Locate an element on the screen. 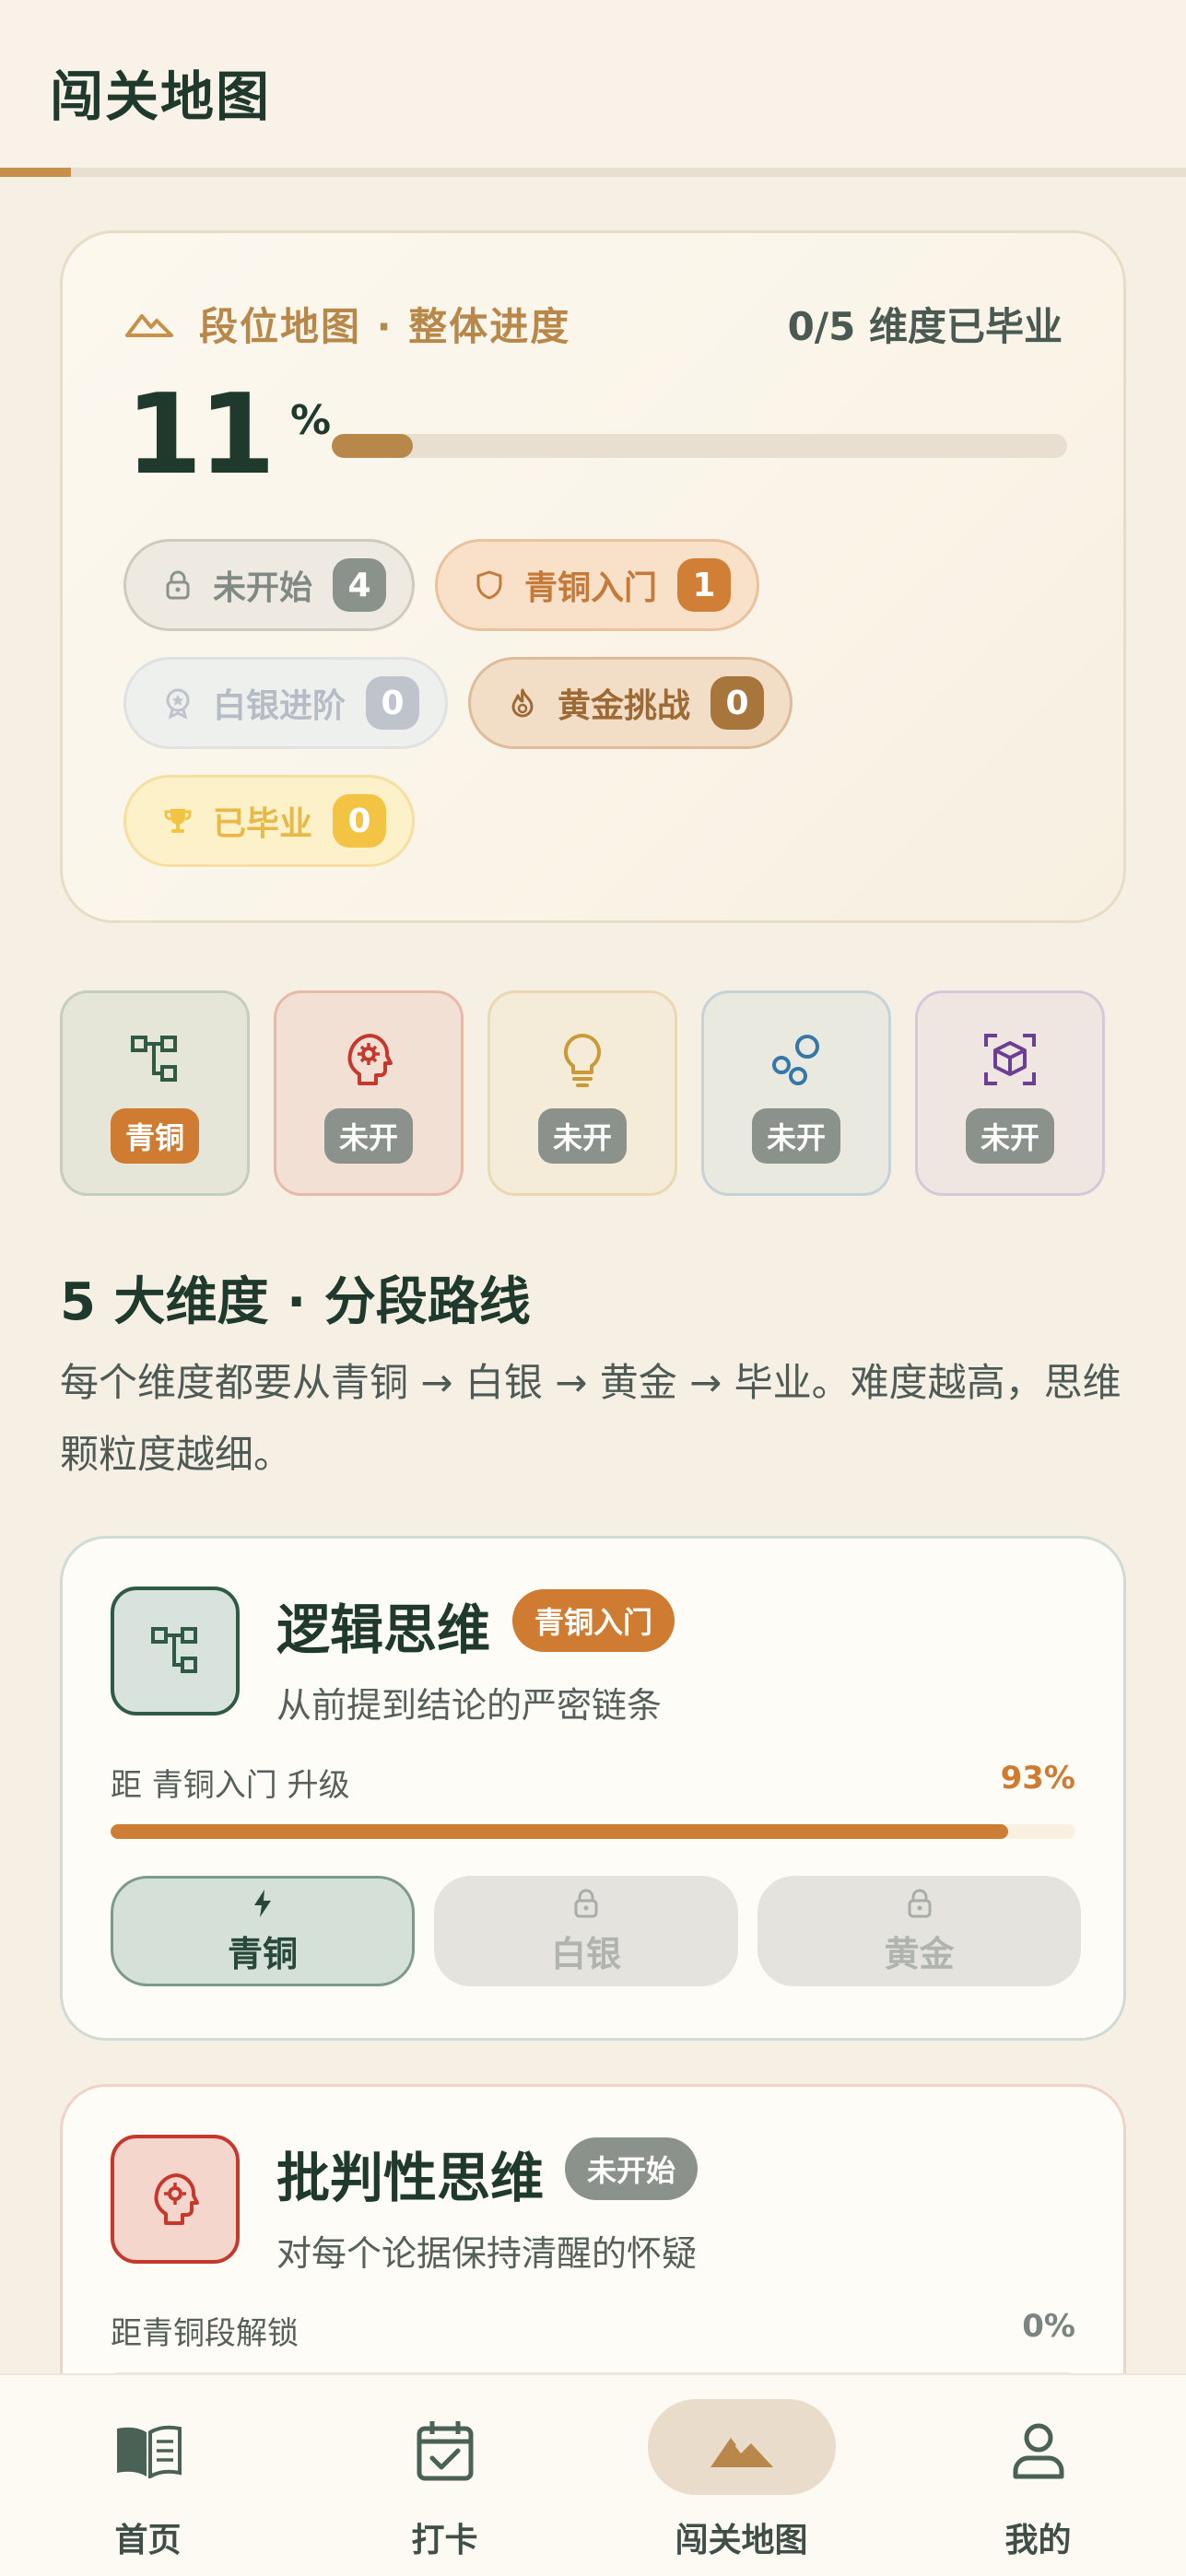 Image resolution: width=1186 pixels, height=2576 pixels. tile-systems: 未开 is located at coordinates (796, 1093).